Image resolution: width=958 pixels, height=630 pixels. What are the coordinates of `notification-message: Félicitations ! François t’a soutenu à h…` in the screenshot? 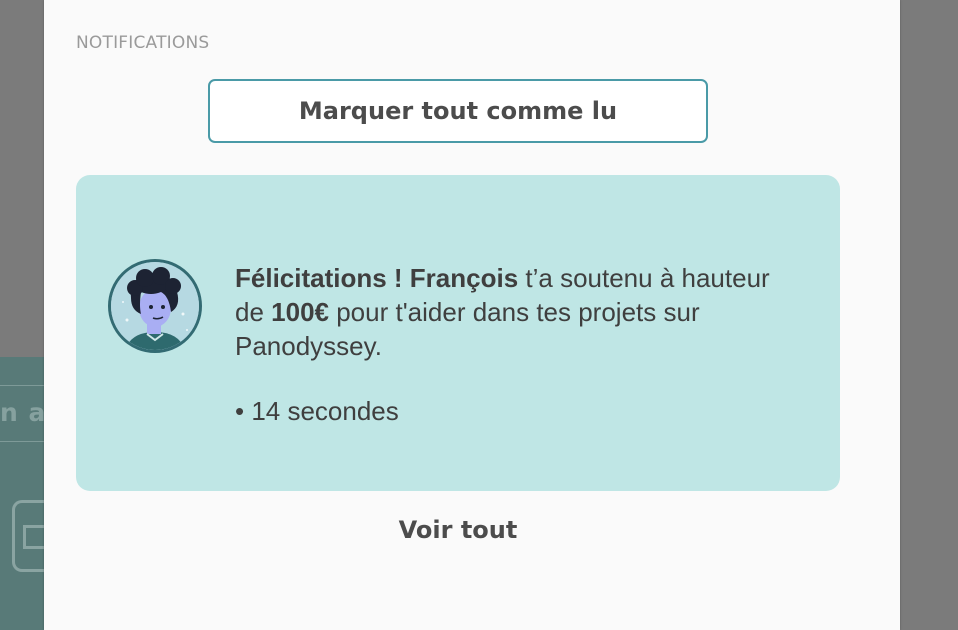 It's located at (520, 312).